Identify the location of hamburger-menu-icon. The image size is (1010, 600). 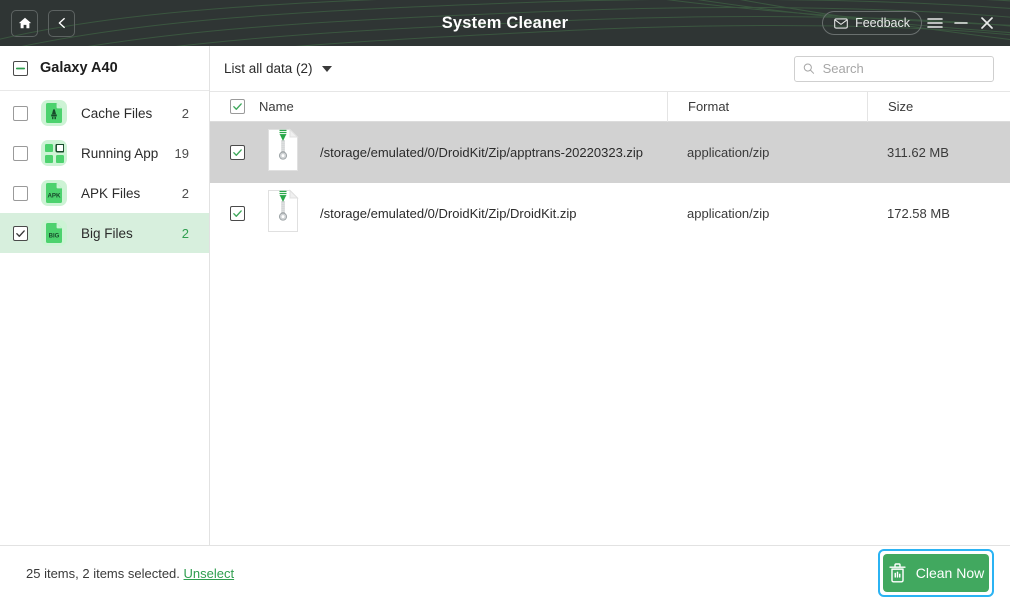
(935, 23).